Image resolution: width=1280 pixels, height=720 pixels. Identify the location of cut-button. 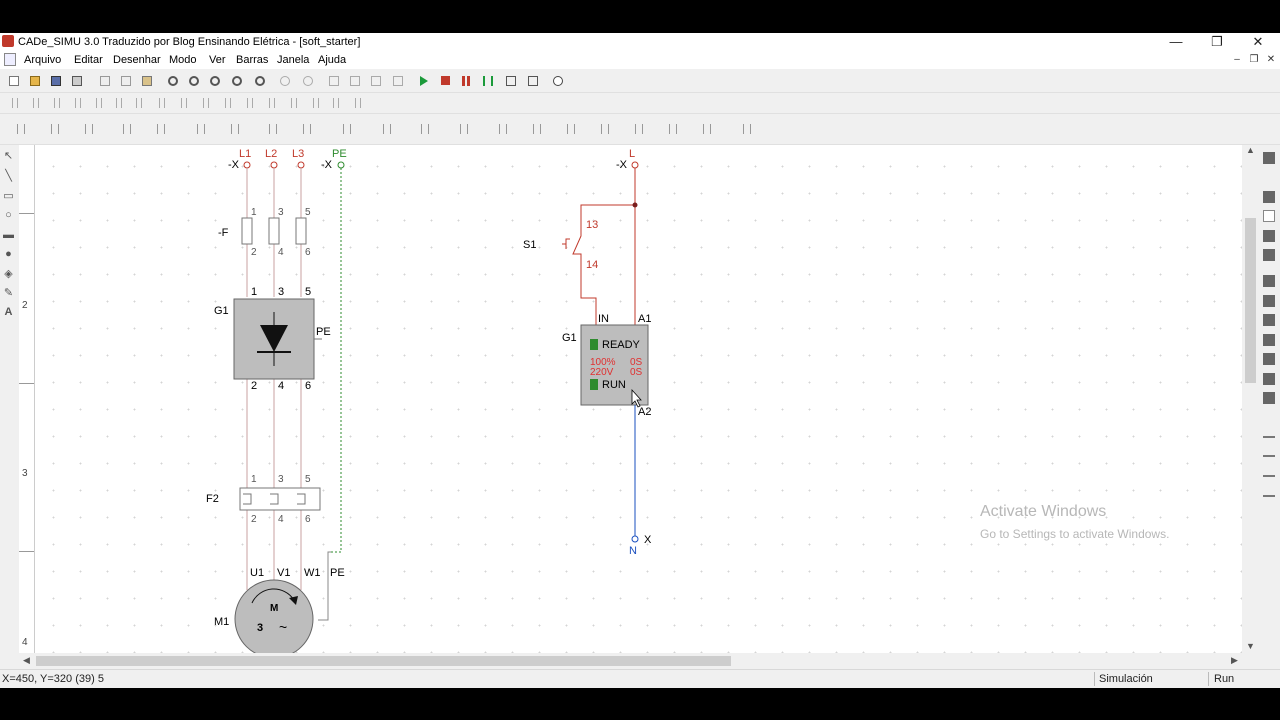
(105, 81).